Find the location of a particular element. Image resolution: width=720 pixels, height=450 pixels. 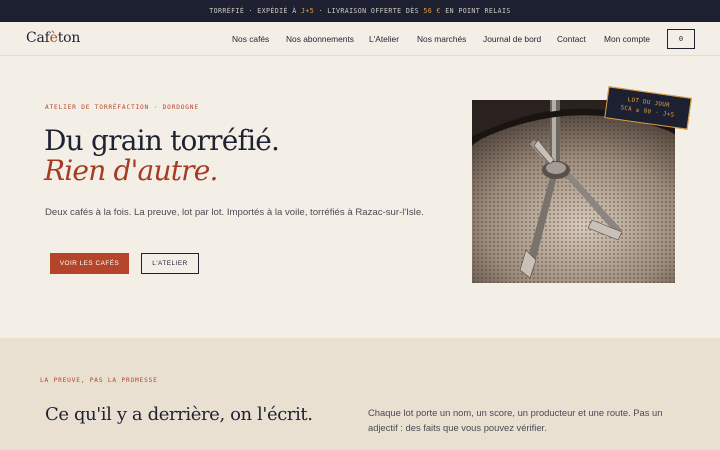

cart-count: 0 is located at coordinates (681, 39).